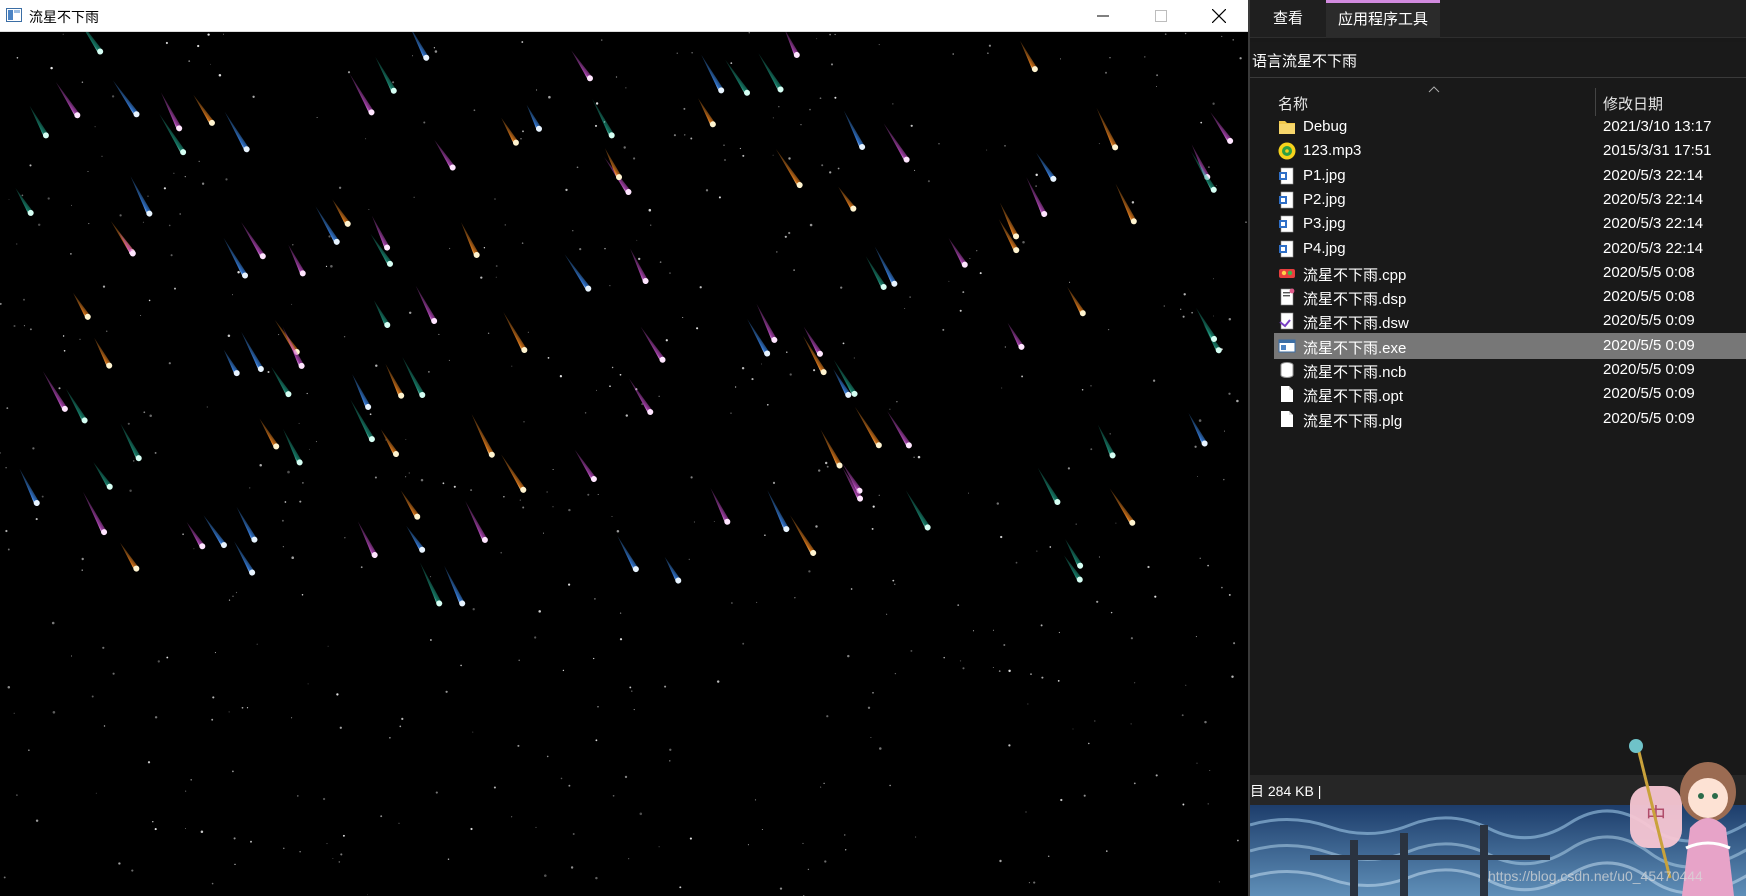 Image resolution: width=1746 pixels, height=896 pixels. What do you see at coordinates (1219, 16) in the screenshot?
I see `close-button` at bounding box center [1219, 16].